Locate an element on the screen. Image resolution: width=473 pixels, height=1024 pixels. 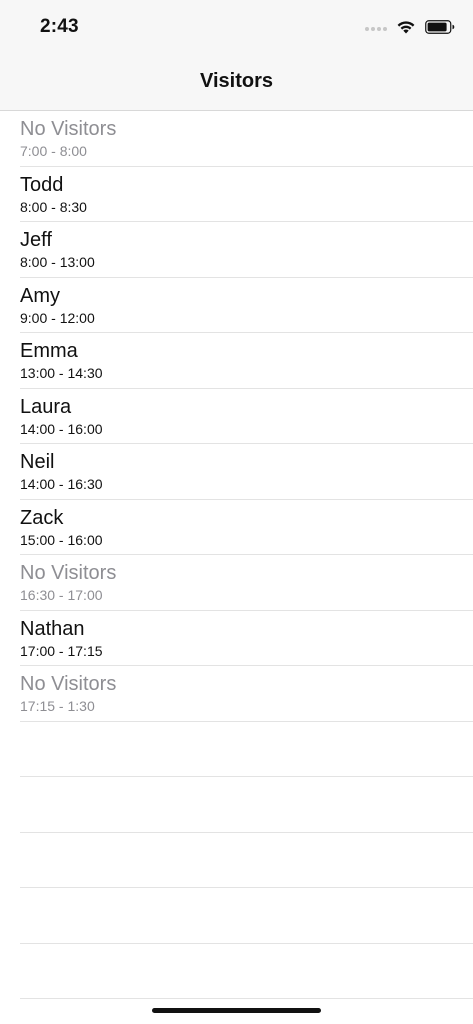
visitor-name: Todd is located at coordinates (42, 184).